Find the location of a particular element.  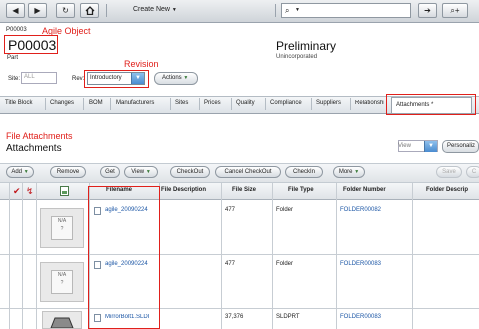

add-button: Add ▼ is located at coordinates (20, 172).